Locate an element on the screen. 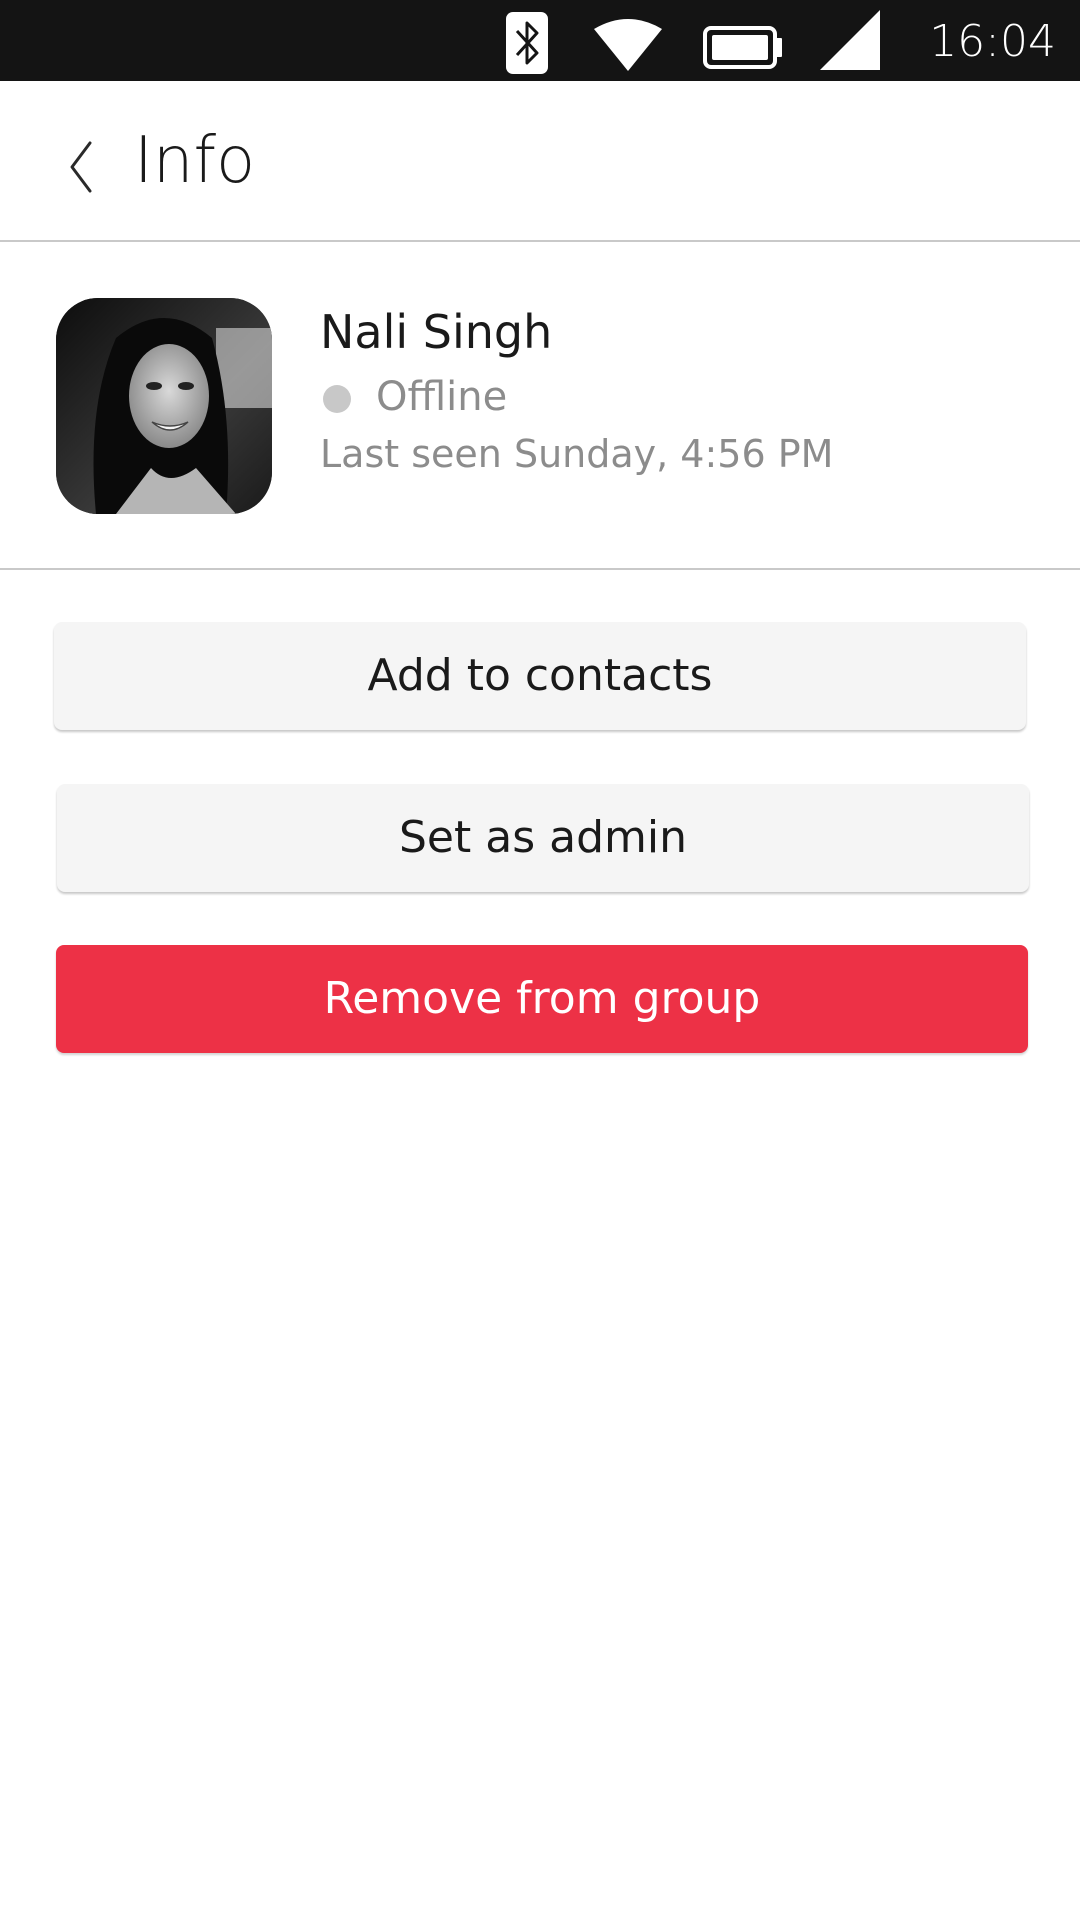  status-bar: 16:04 is located at coordinates (540, 40).